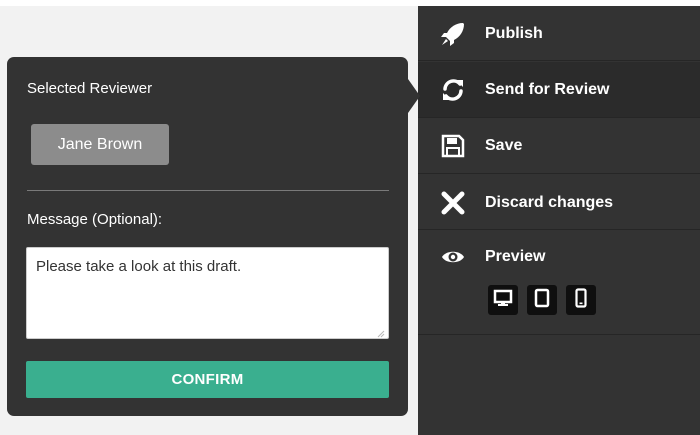 The height and width of the screenshot is (435, 700). What do you see at coordinates (547, 89) in the screenshot?
I see `send-for-review-label: Send for Review` at bounding box center [547, 89].